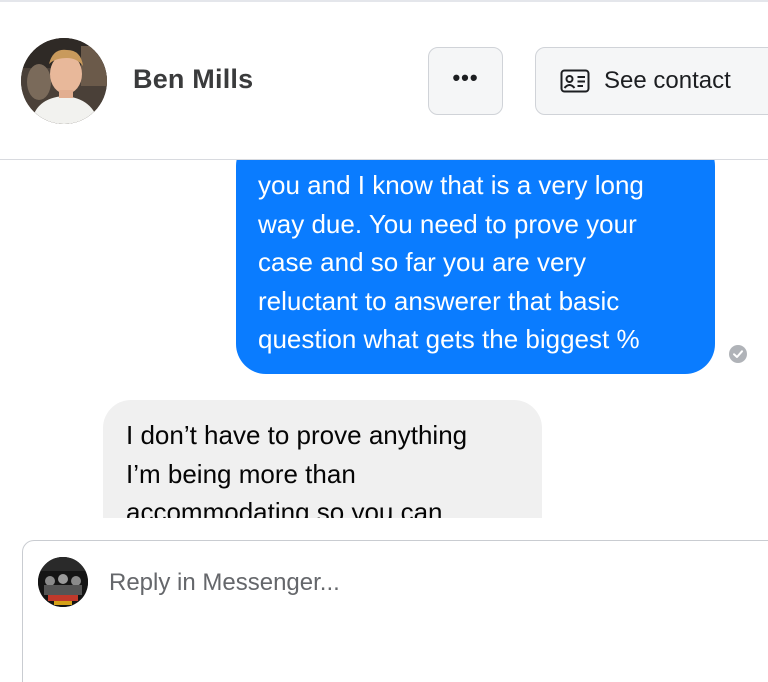  I want to click on message-line: accommodating so you can, so click(284, 507).